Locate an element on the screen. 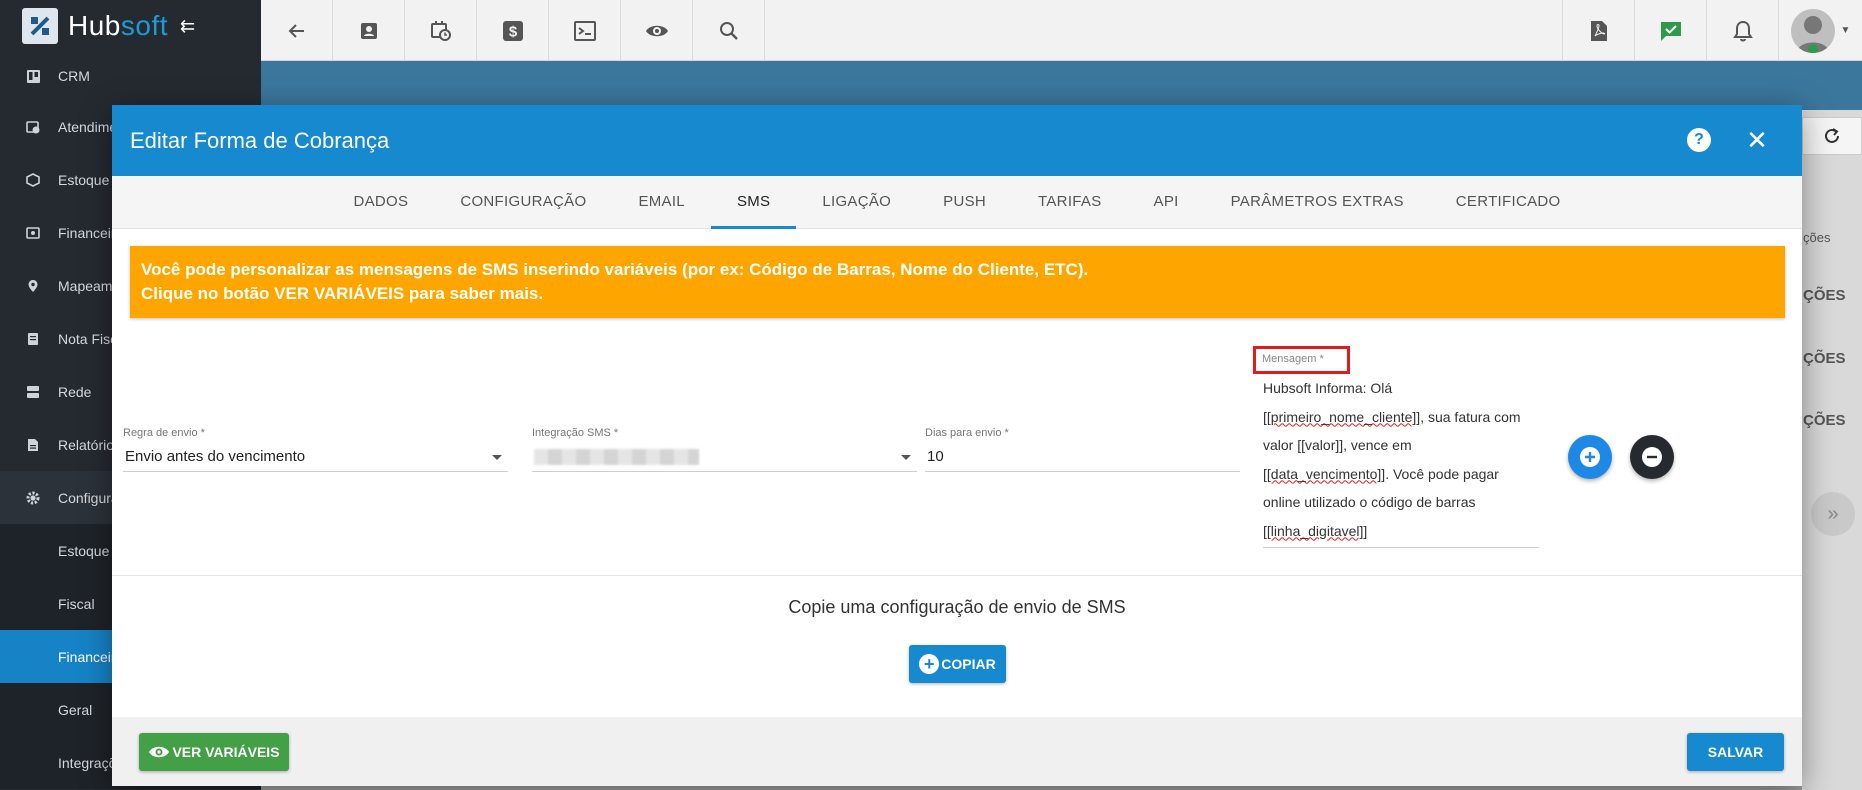 This screenshot has width=1862, height=790. modal-footer: VER VARIÁVEIS SALVAR is located at coordinates (957, 751).